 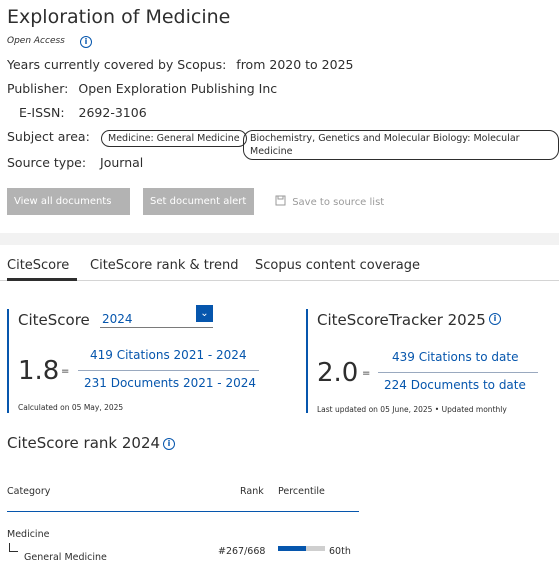 I want to click on eissn-value: 2692-3106, so click(x=112, y=112).